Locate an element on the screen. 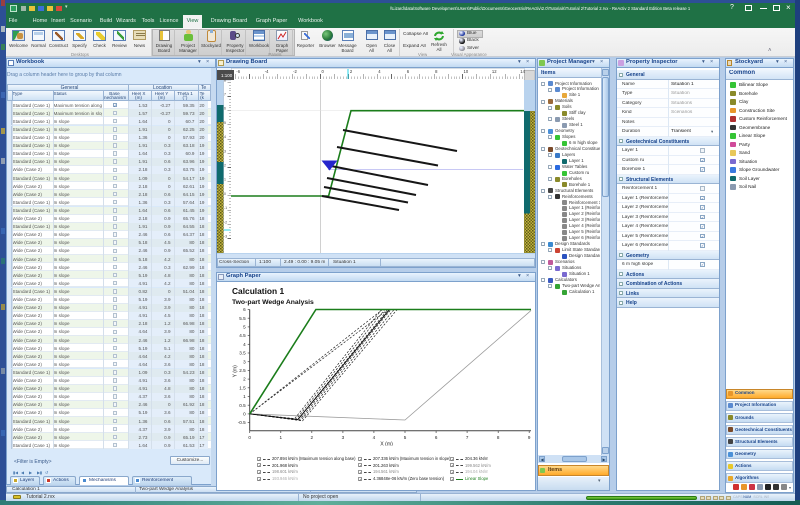 The height and width of the screenshot is (505, 800). svg-text: -0.5 is located at coordinates (242, 422).